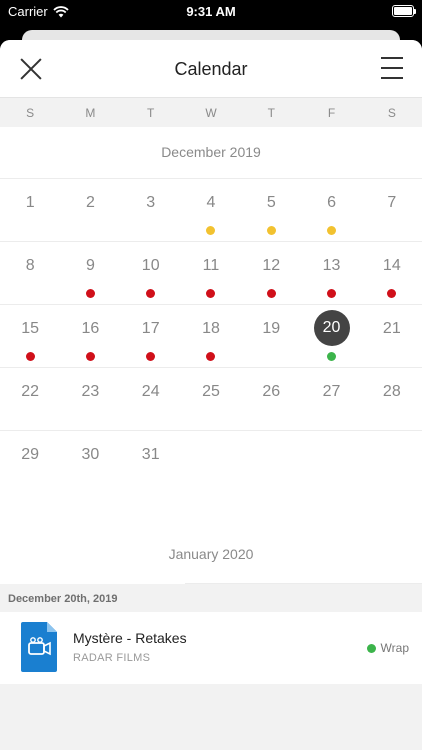  What do you see at coordinates (371, 648) in the screenshot?
I see `status-dot-icon` at bounding box center [371, 648].